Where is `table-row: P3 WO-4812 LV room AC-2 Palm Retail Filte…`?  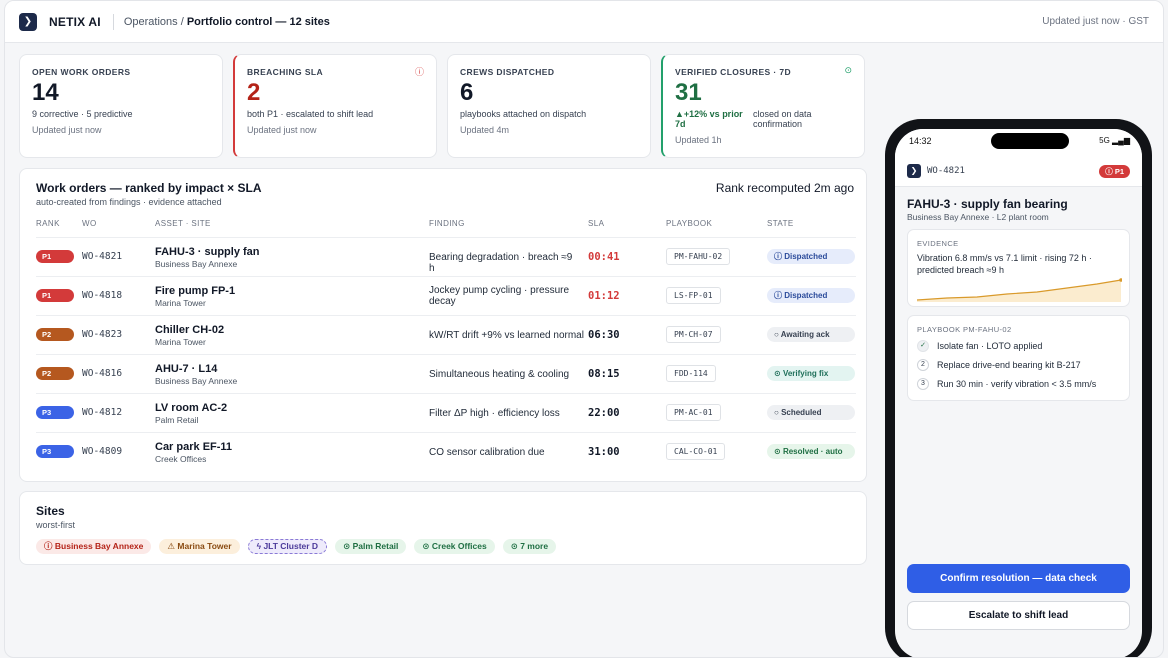
table-row: P3 WO-4812 LV room AC-2 Palm Retail Filte… is located at coordinates (446, 412).